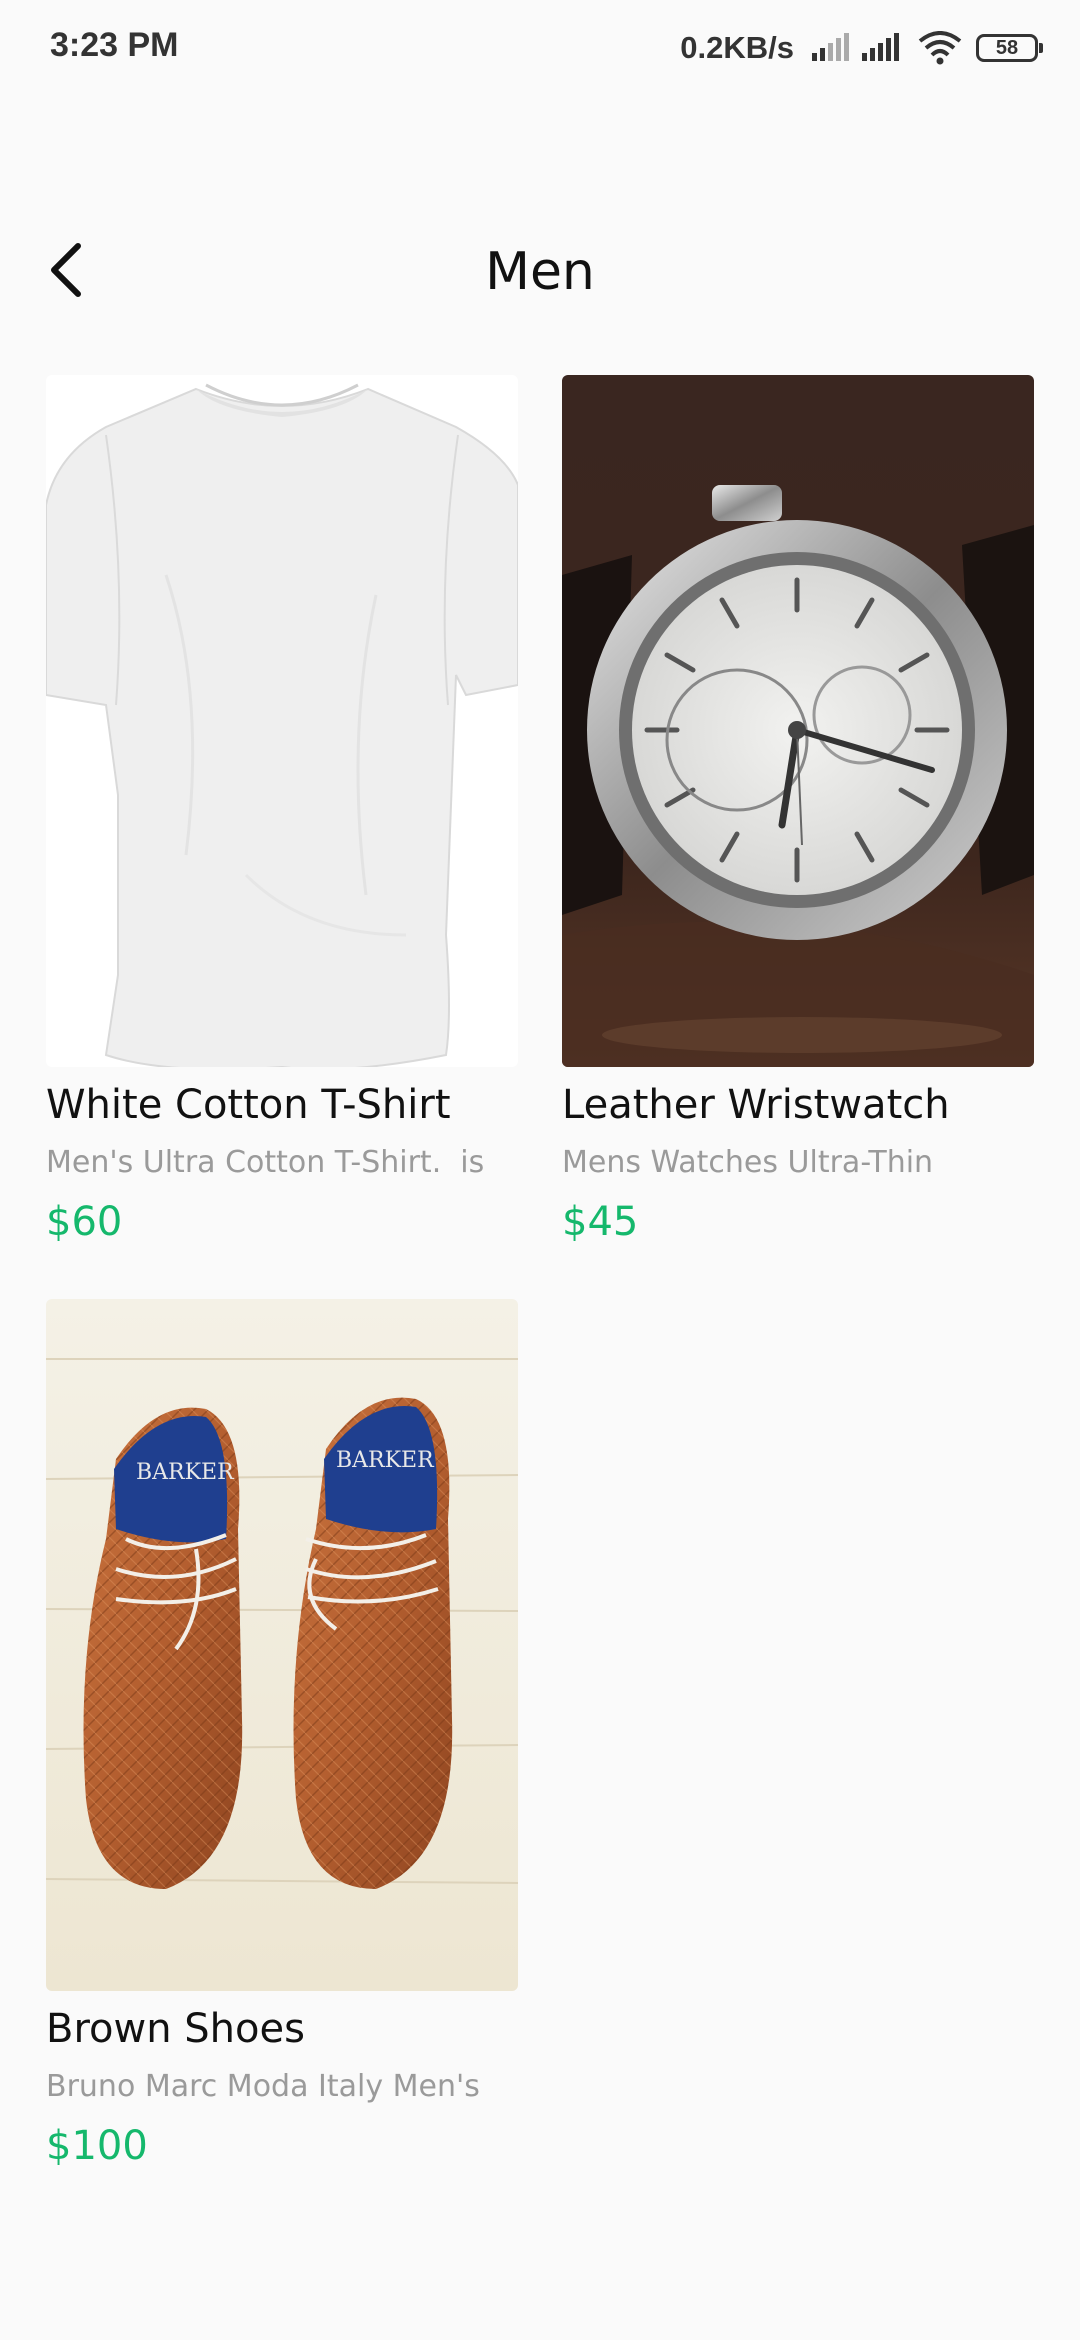 This screenshot has height=2340, width=1080. Describe the element at coordinates (248, 1105) in the screenshot. I see `product-name: White Cotton T-Shirt` at that location.